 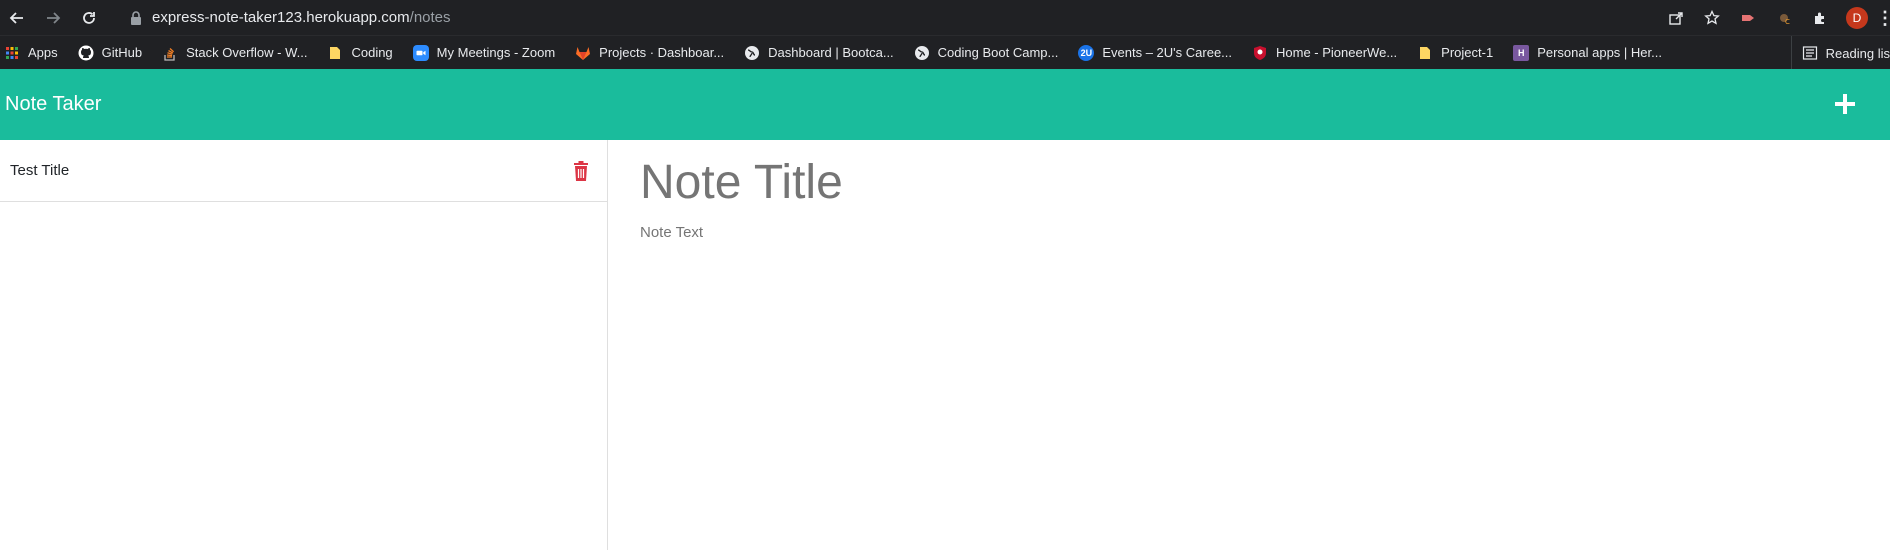 I want to click on puzzle-extensions-icon, so click(x=1820, y=18).